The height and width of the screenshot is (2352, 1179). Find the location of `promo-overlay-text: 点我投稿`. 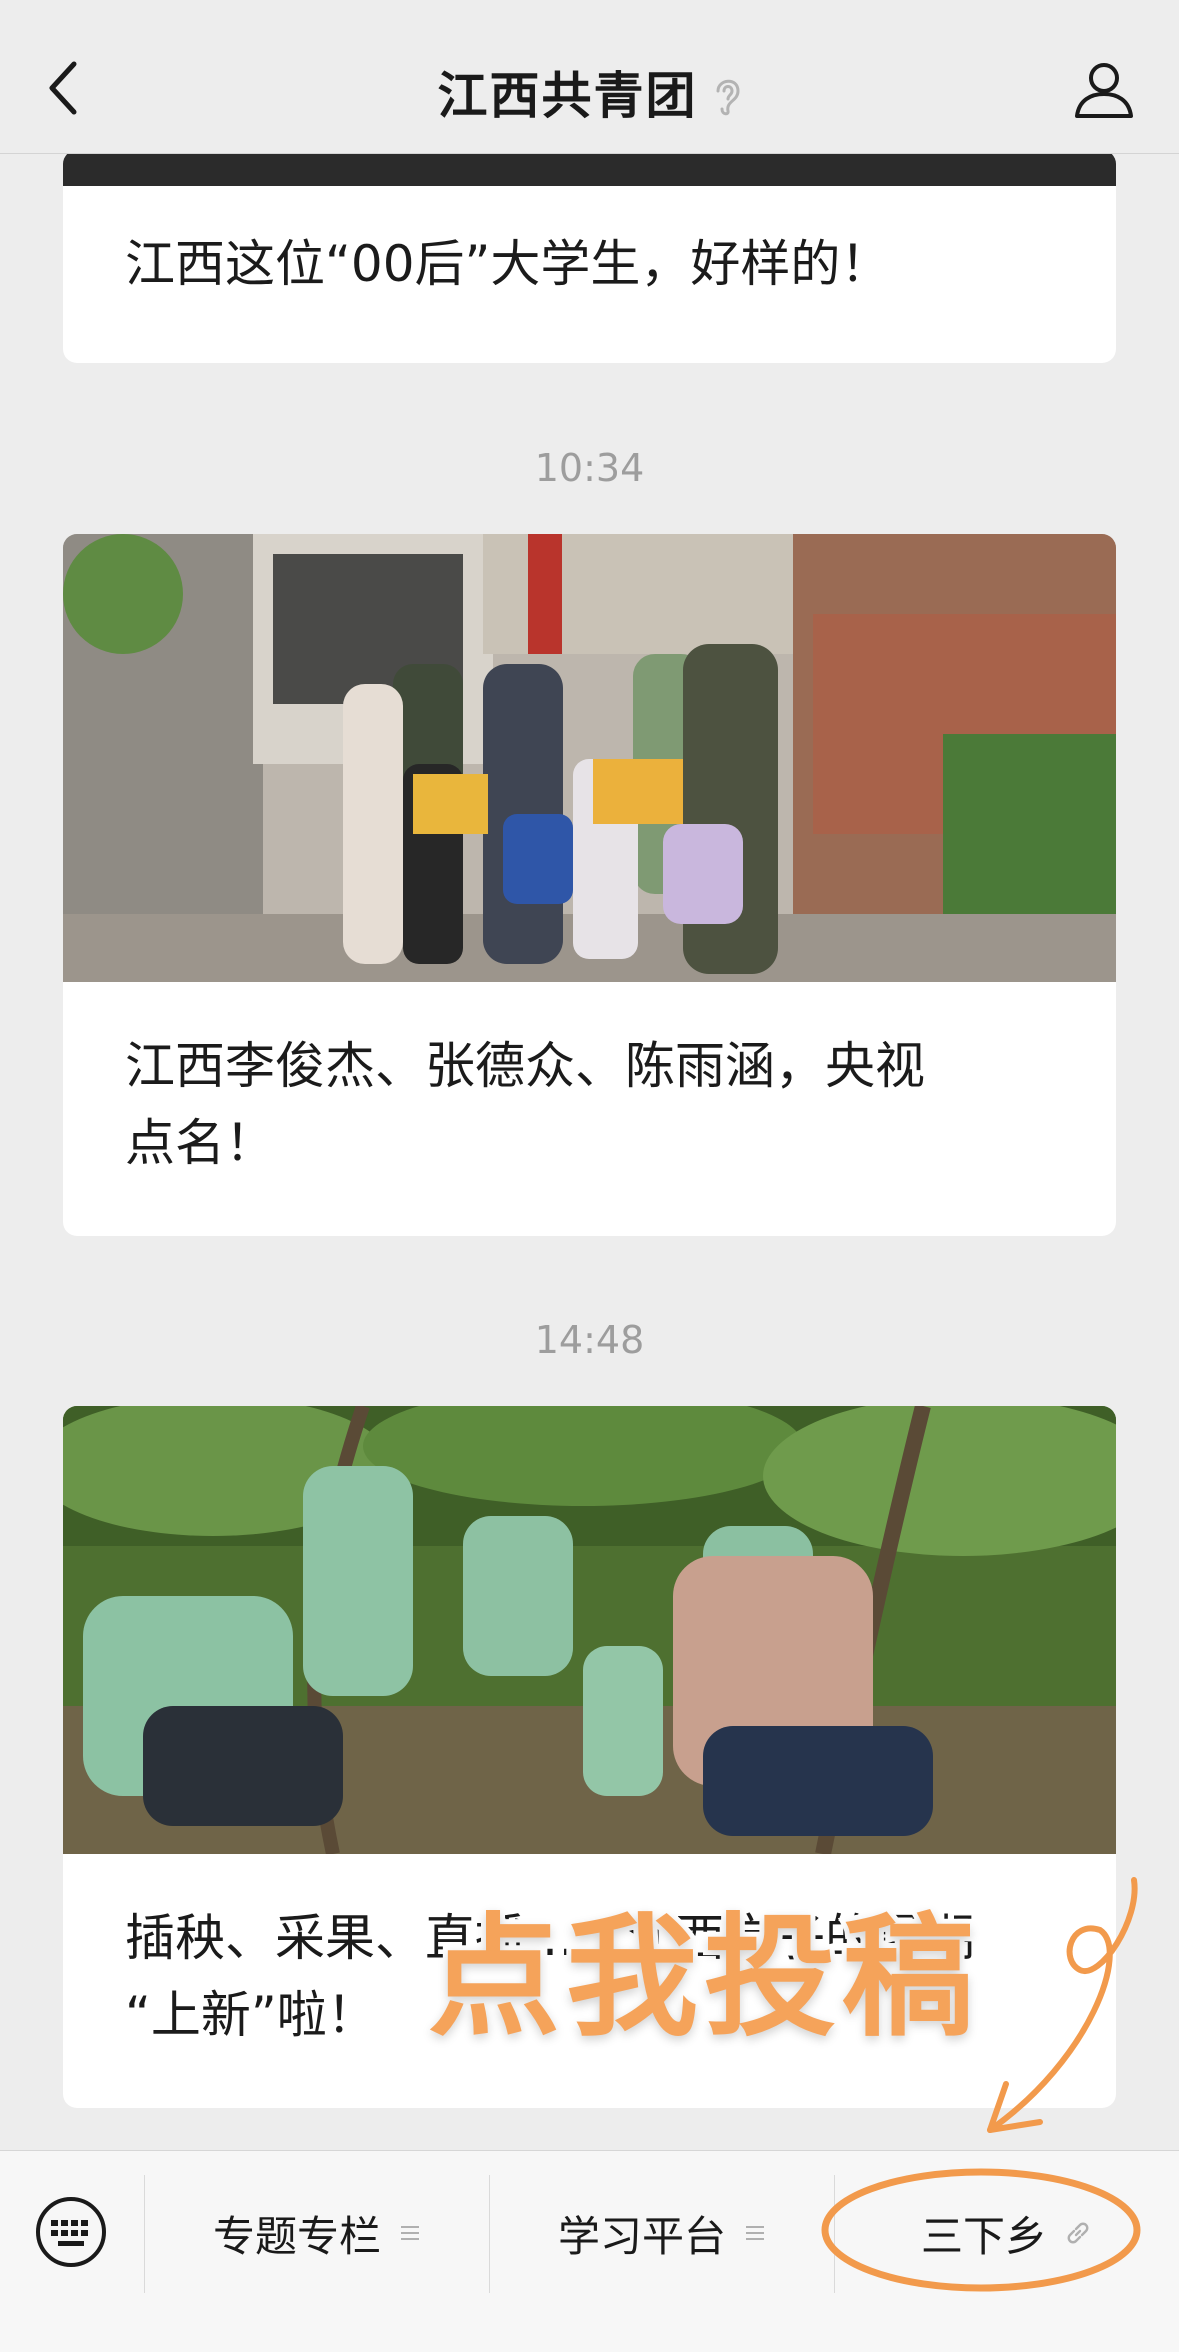

promo-overlay-text: 点我投稿 is located at coordinates (701, 1978).